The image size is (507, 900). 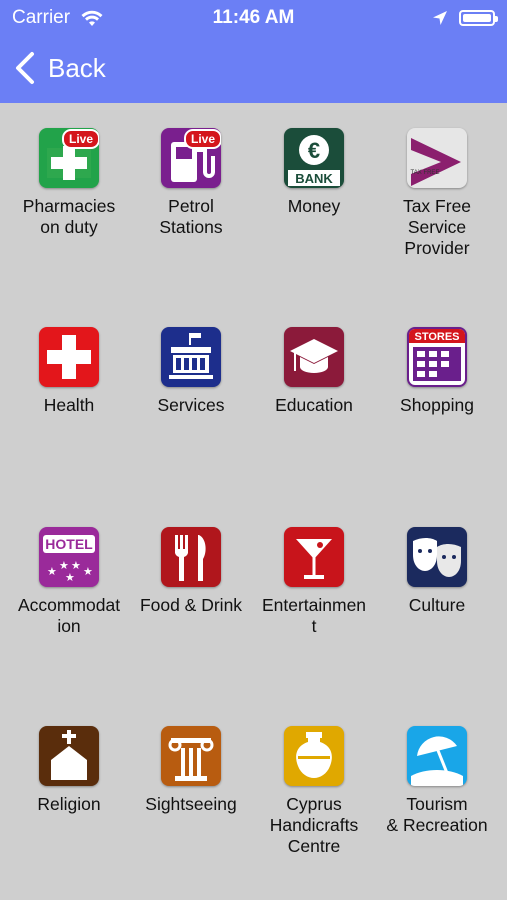 What do you see at coordinates (191, 605) in the screenshot?
I see `tile-label: Food & Drink` at bounding box center [191, 605].